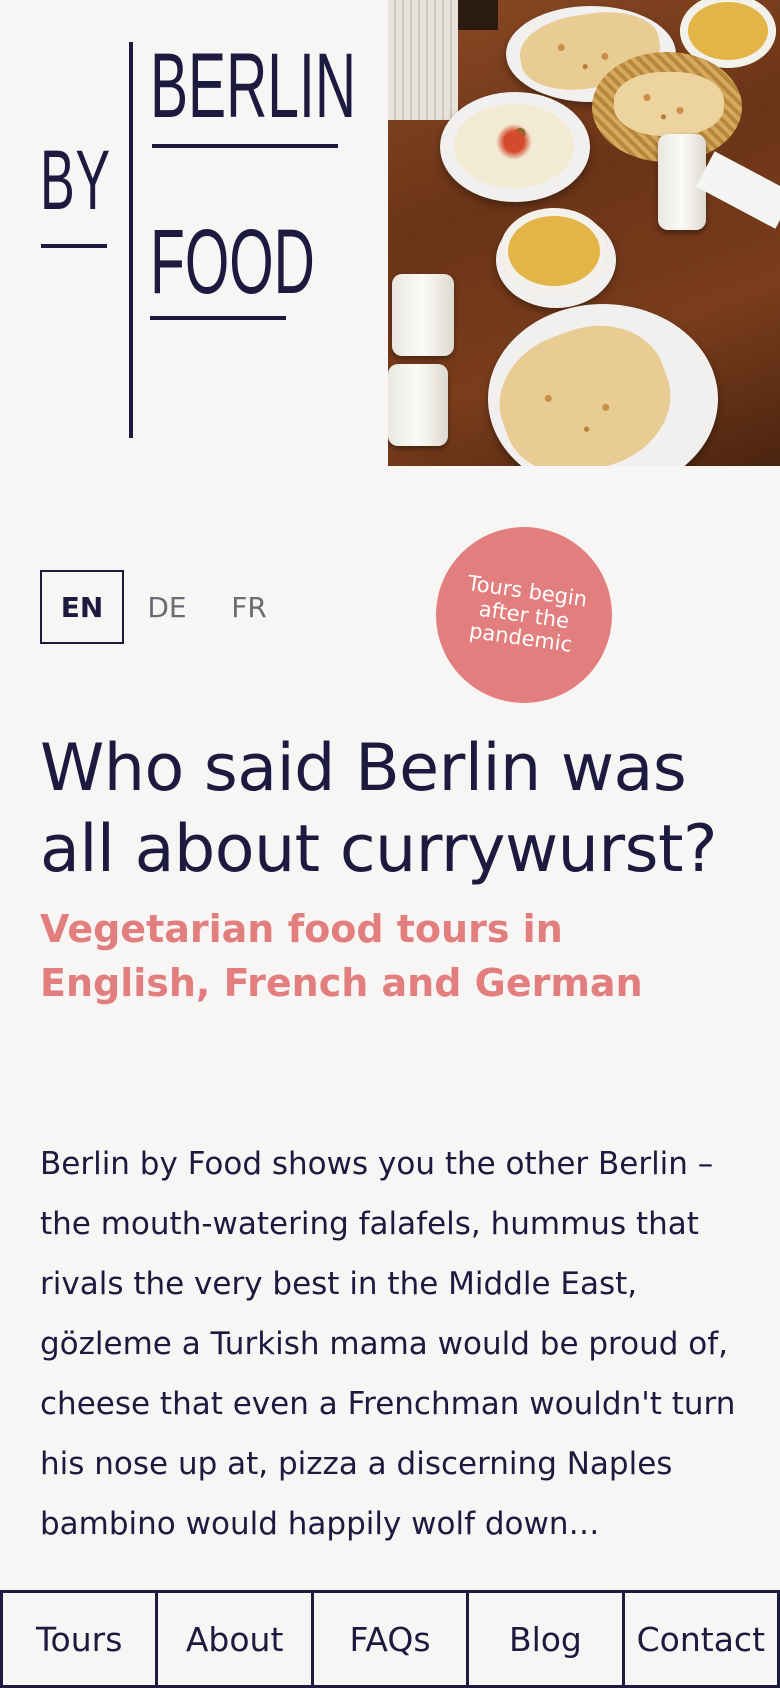 The image size is (780, 1688). What do you see at coordinates (545, 1640) in the screenshot?
I see `nav-item-blog: Blog` at bounding box center [545, 1640].